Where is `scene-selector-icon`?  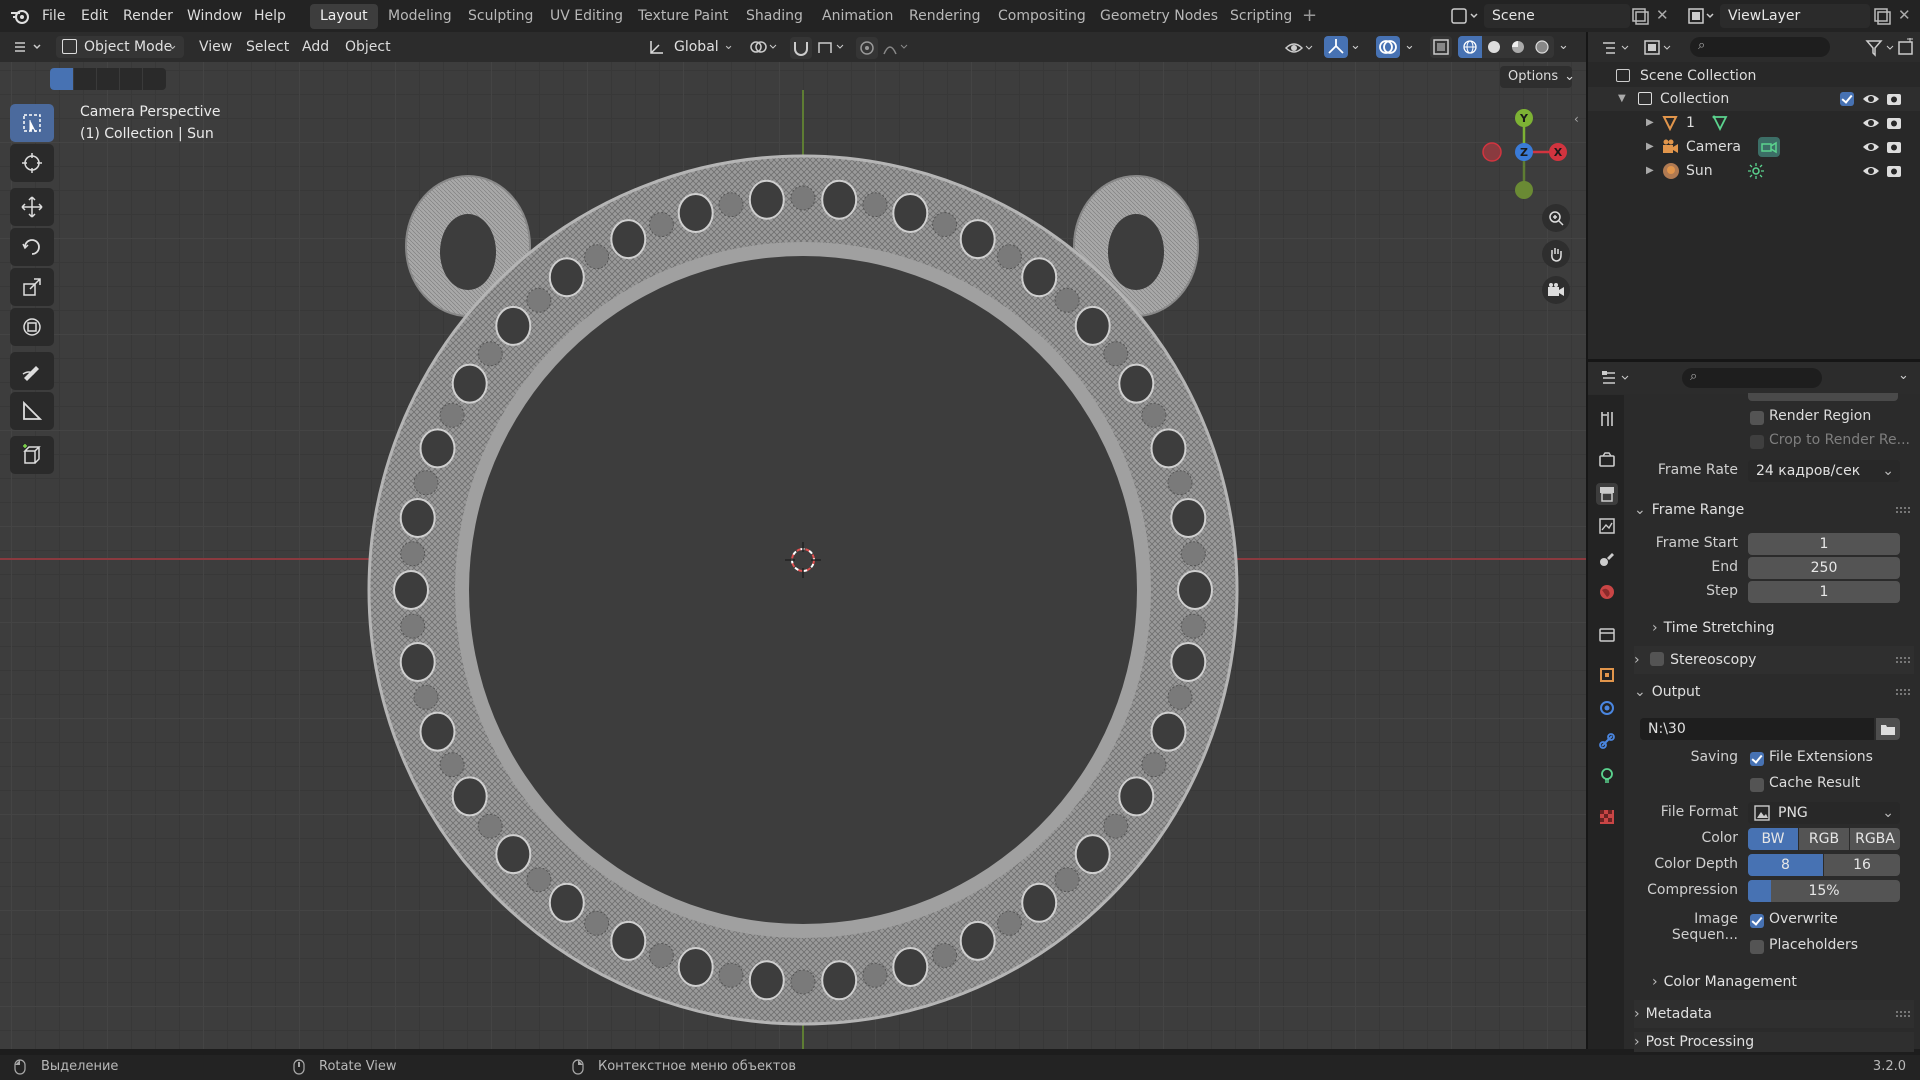
scene-selector-icon is located at coordinates (1465, 16).